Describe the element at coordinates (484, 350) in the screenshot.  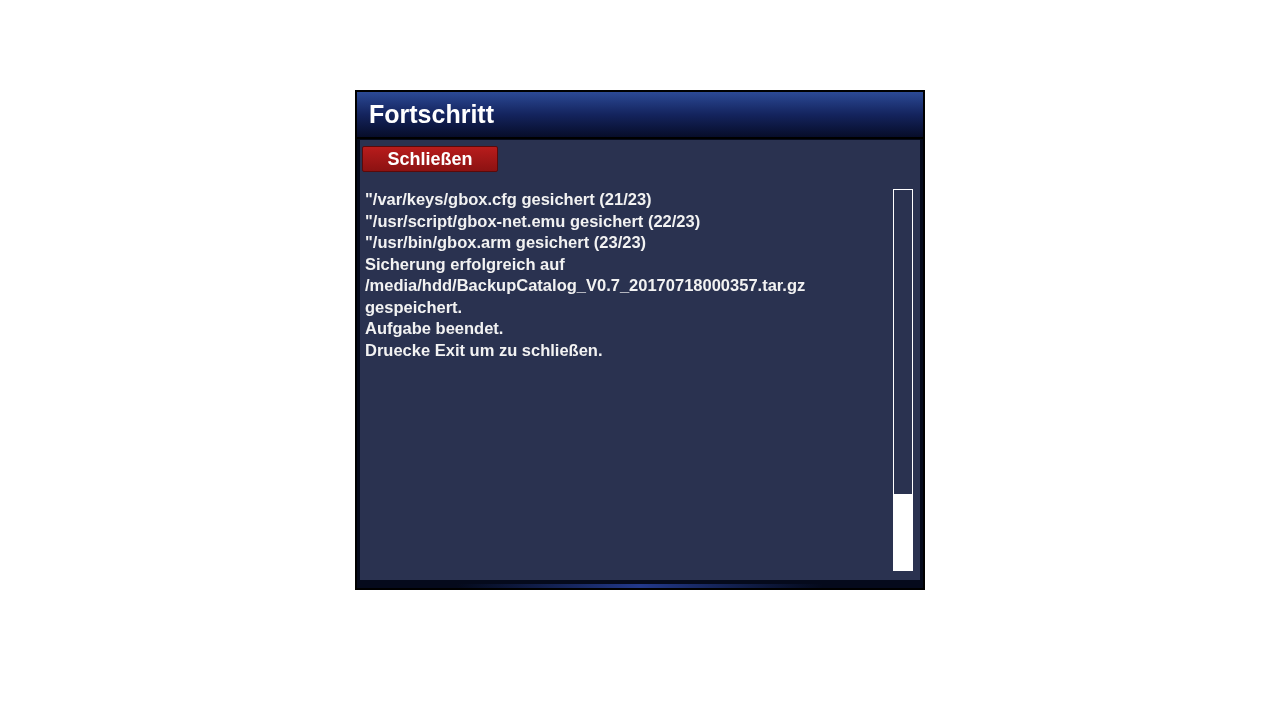
I see `log-line: Druecke Exit um zu schließen.` at that location.